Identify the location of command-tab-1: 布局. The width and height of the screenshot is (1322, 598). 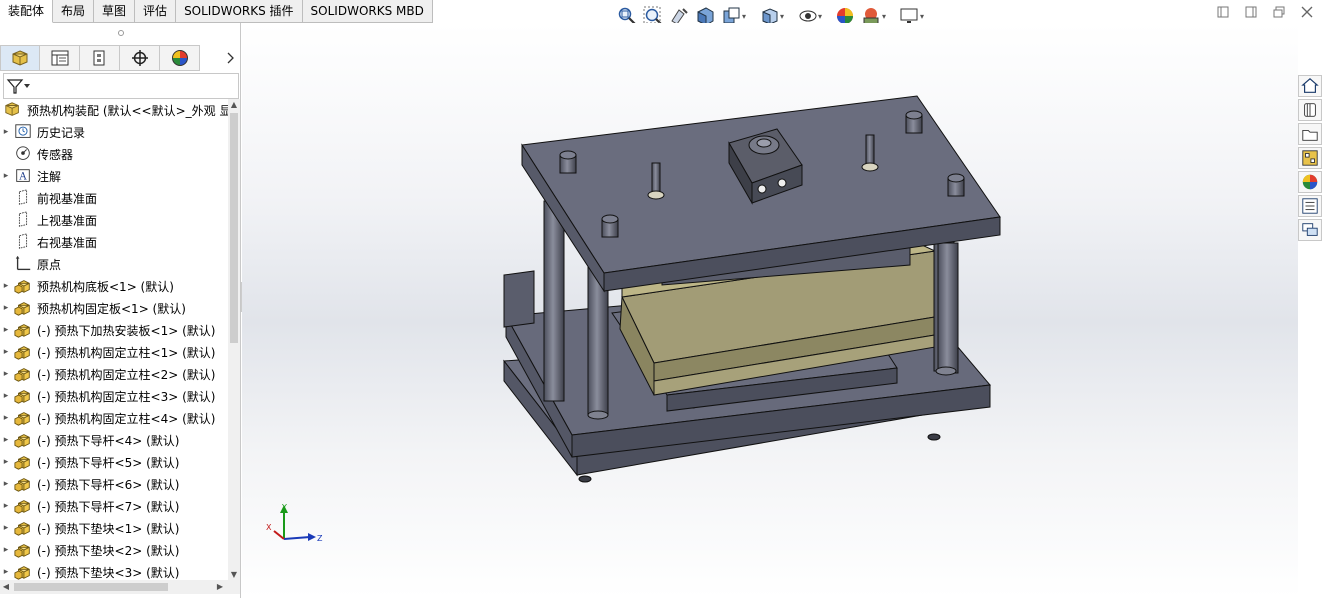
(74, 11).